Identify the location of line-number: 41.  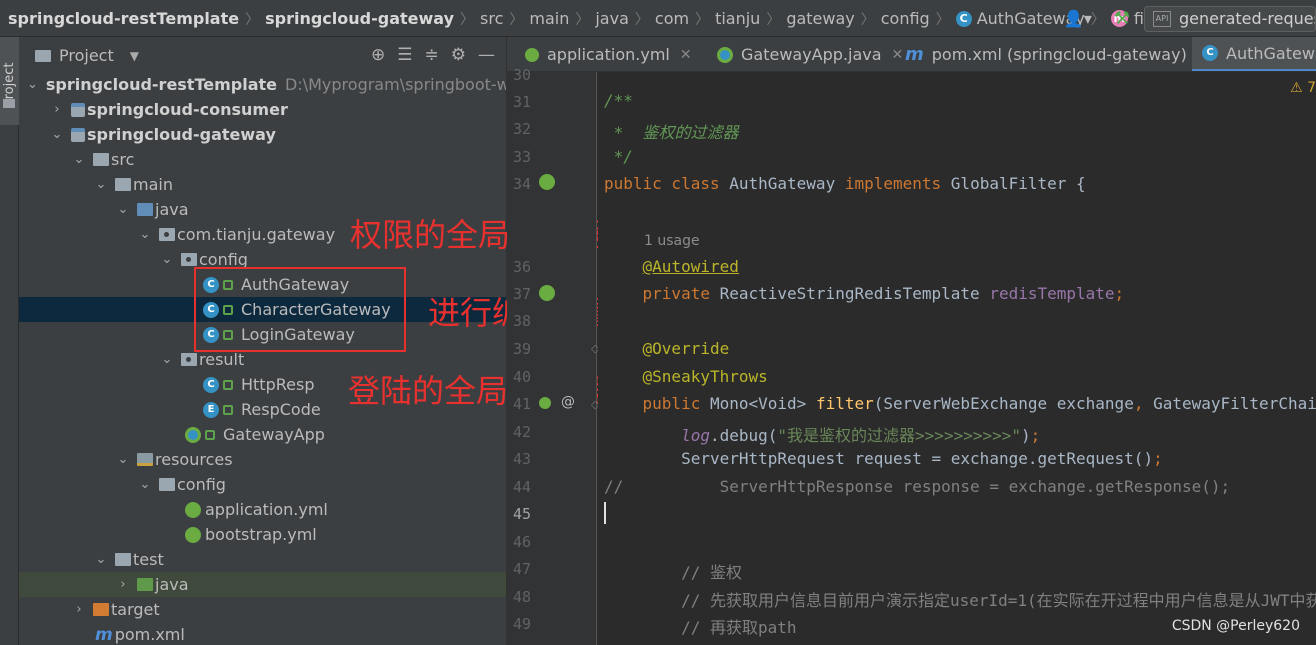
(521, 404).